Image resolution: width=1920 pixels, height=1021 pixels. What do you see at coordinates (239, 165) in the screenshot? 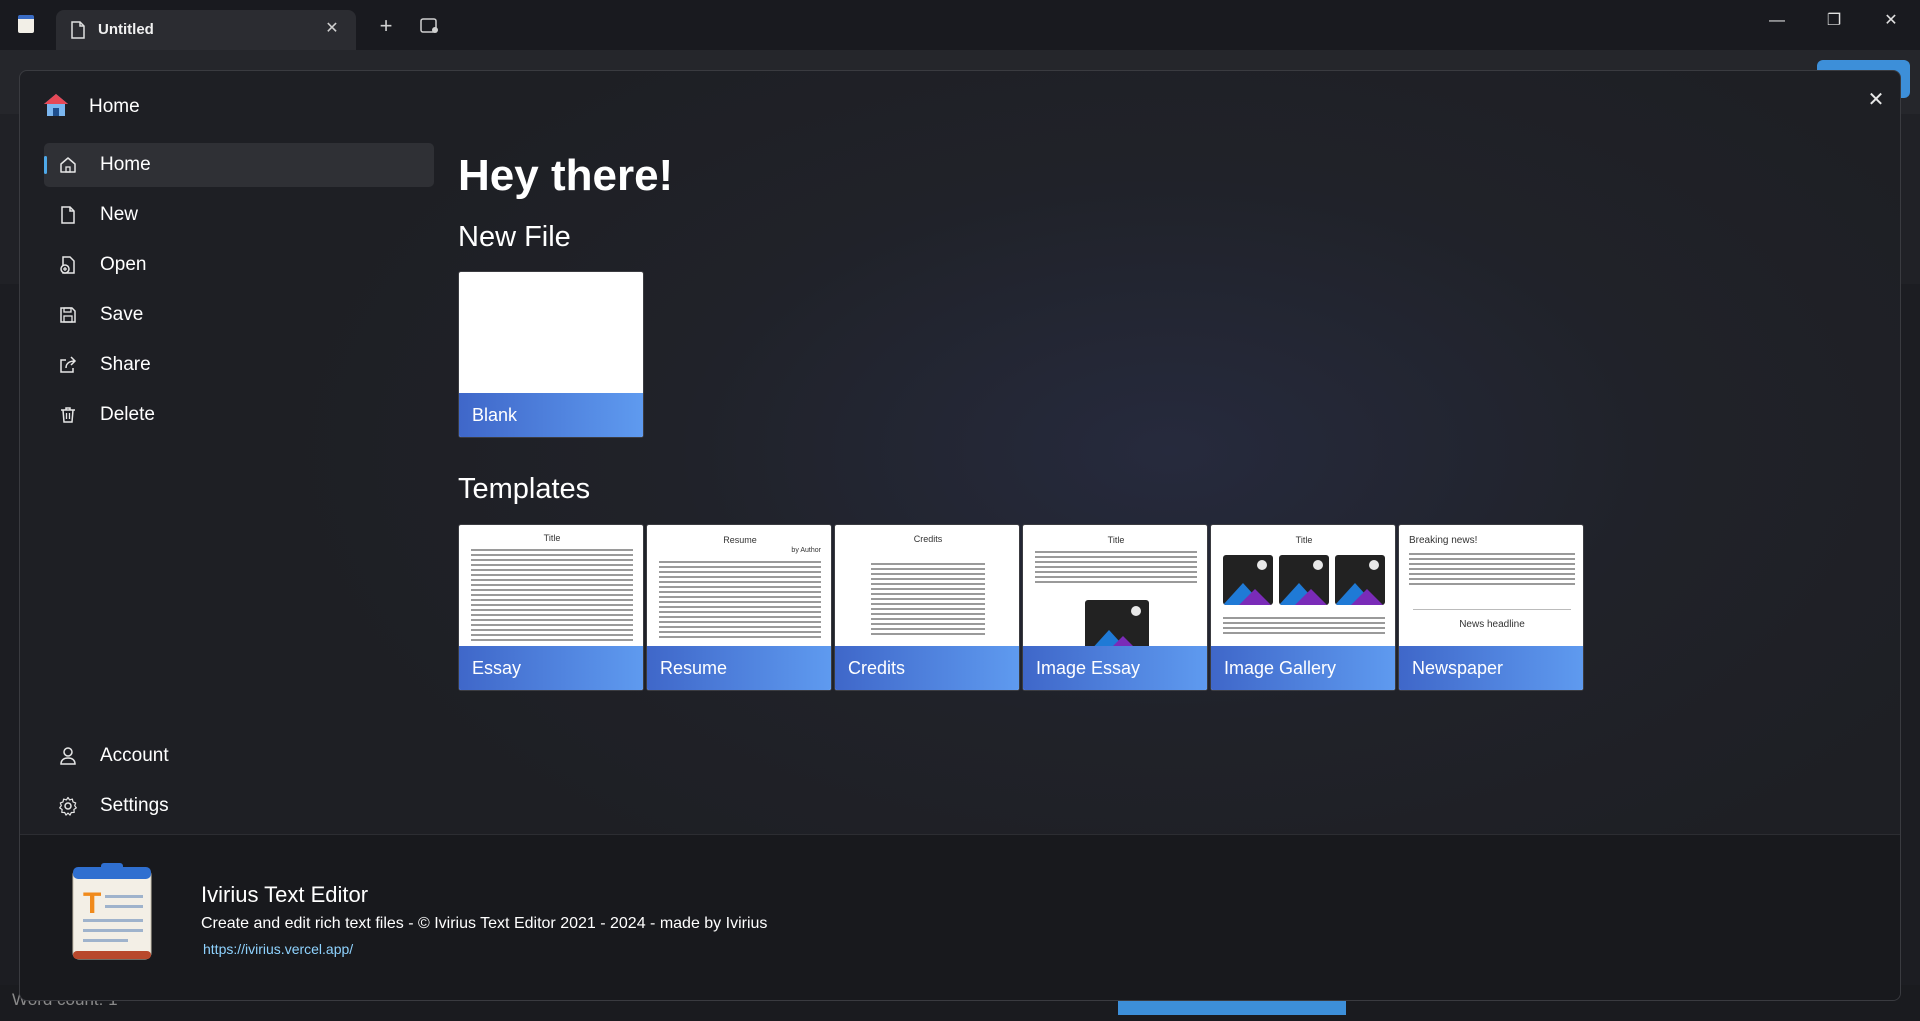
I see `nav-item-home: Home` at bounding box center [239, 165].